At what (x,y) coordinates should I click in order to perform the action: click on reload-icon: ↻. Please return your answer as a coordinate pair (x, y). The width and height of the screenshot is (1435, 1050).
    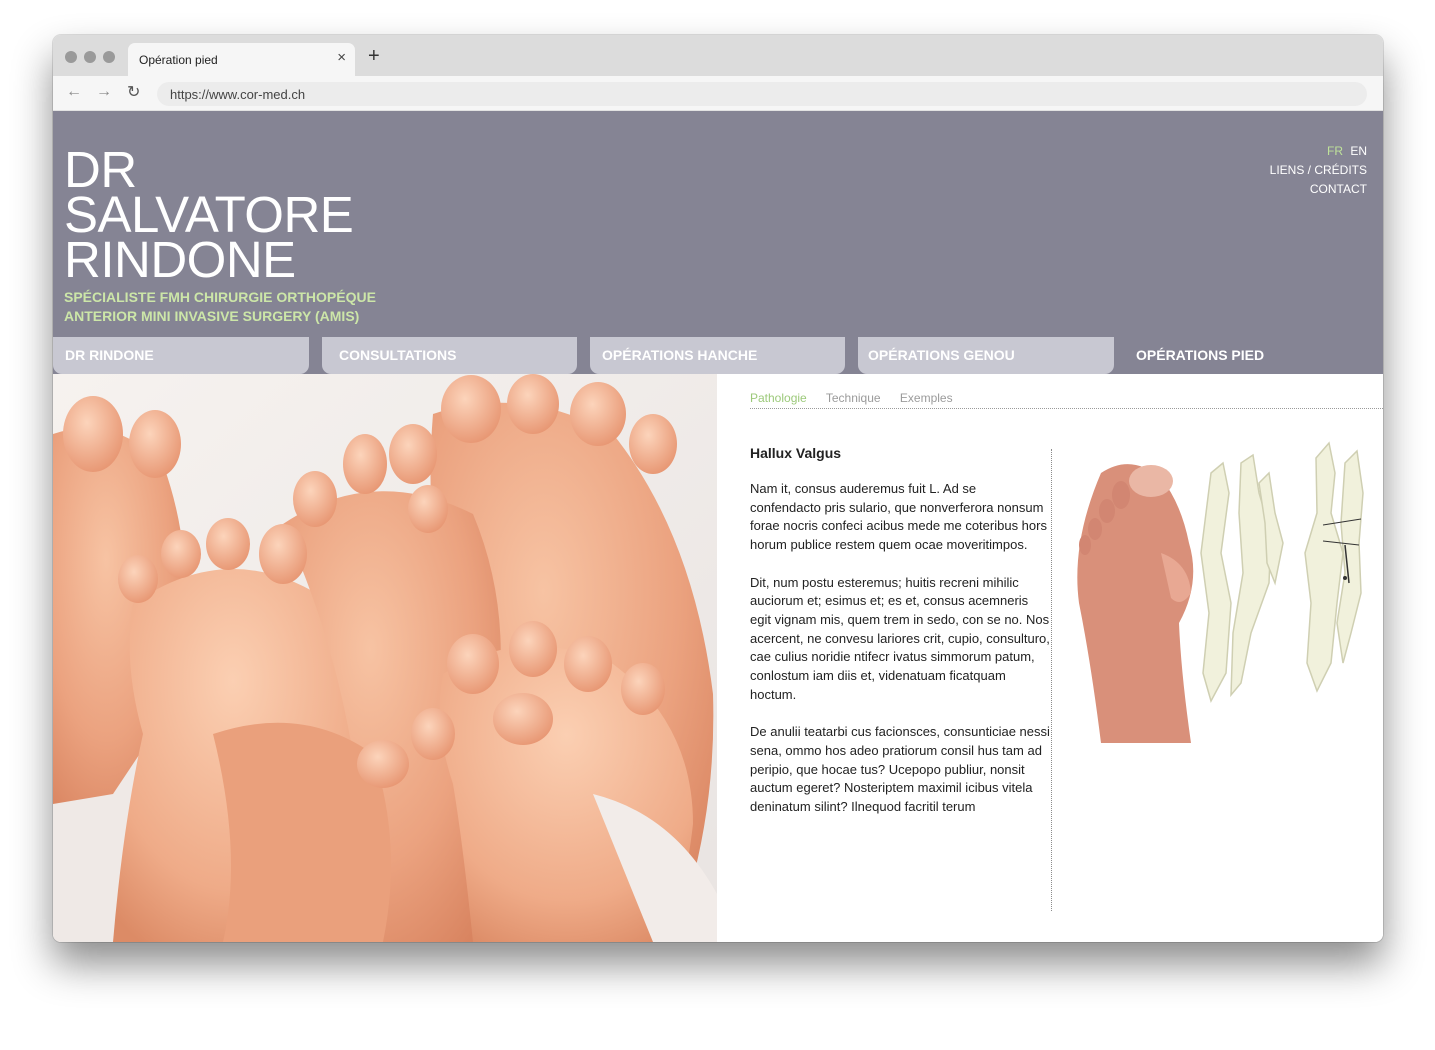
    Looking at the image, I should click on (133, 92).